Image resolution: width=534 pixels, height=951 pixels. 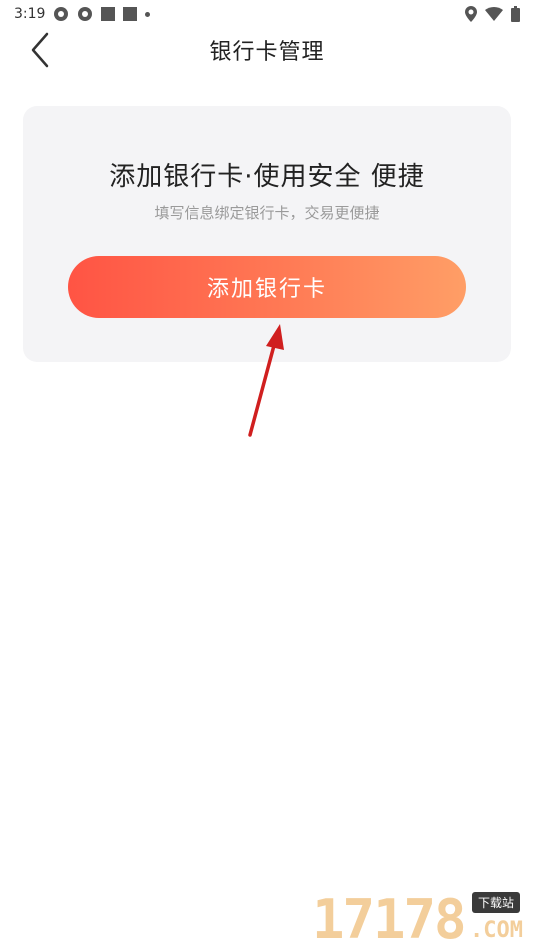 I want to click on back-button, so click(x=40, y=50).